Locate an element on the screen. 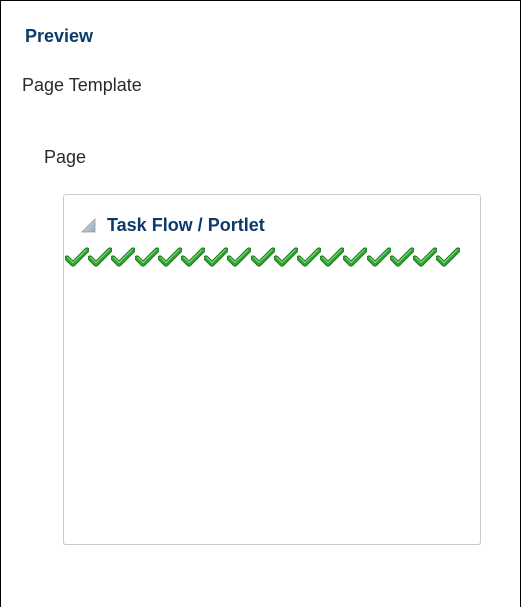 This screenshot has width=521, height=608. portlet-header: Task Flow / Portlet is located at coordinates (171, 225).